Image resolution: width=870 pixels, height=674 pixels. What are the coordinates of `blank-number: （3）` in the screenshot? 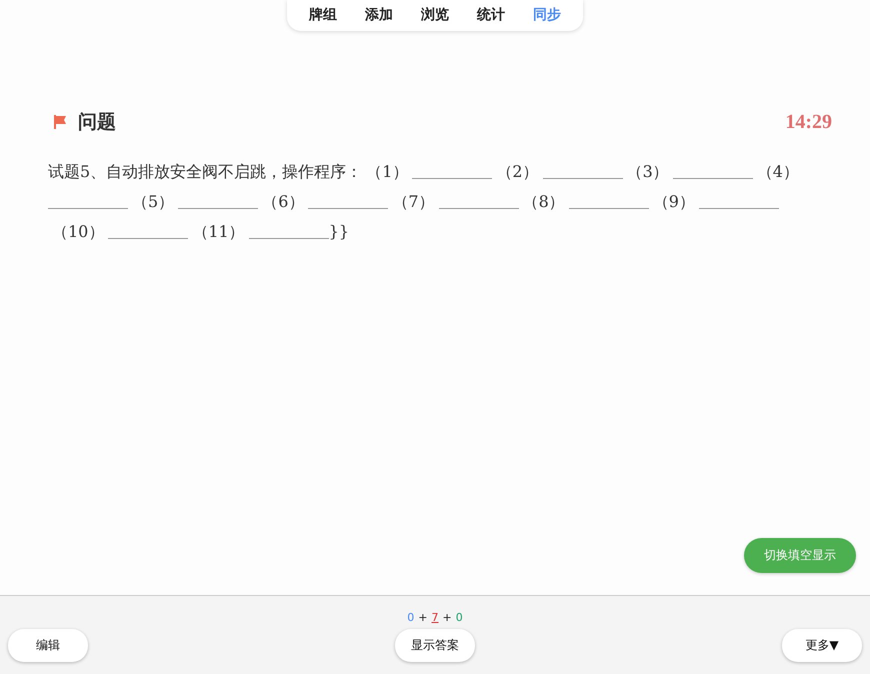 It's located at (648, 171).